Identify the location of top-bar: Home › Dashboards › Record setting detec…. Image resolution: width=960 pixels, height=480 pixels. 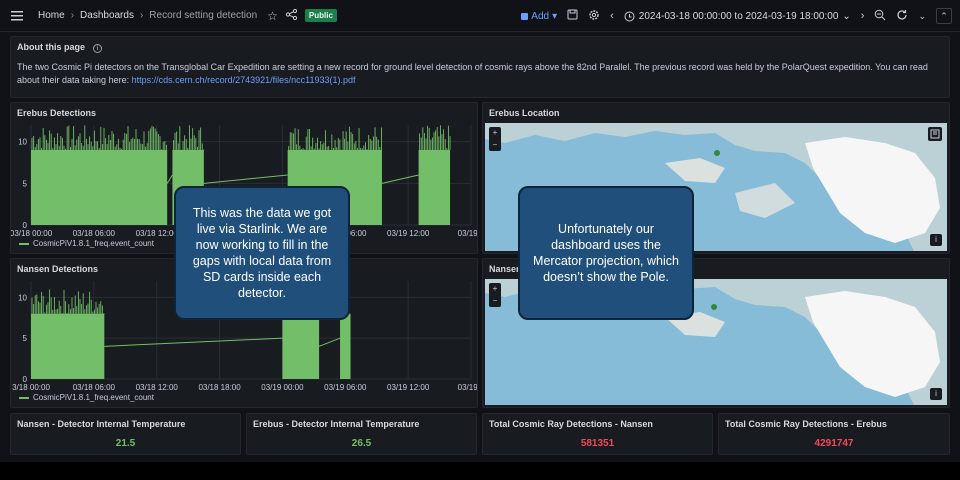
(480, 16).